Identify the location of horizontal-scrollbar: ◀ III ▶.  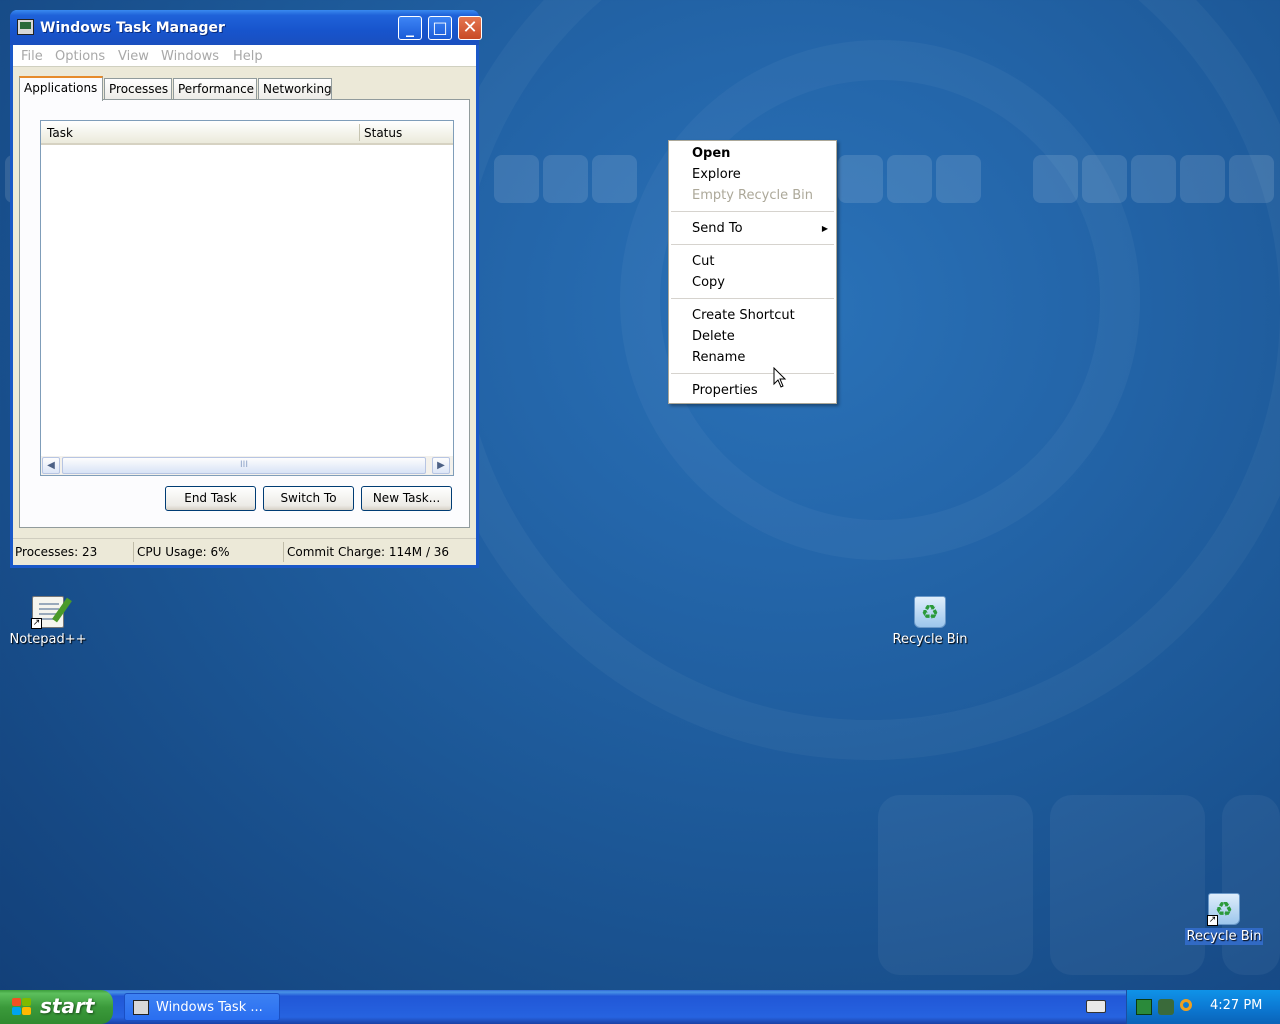
(247, 465).